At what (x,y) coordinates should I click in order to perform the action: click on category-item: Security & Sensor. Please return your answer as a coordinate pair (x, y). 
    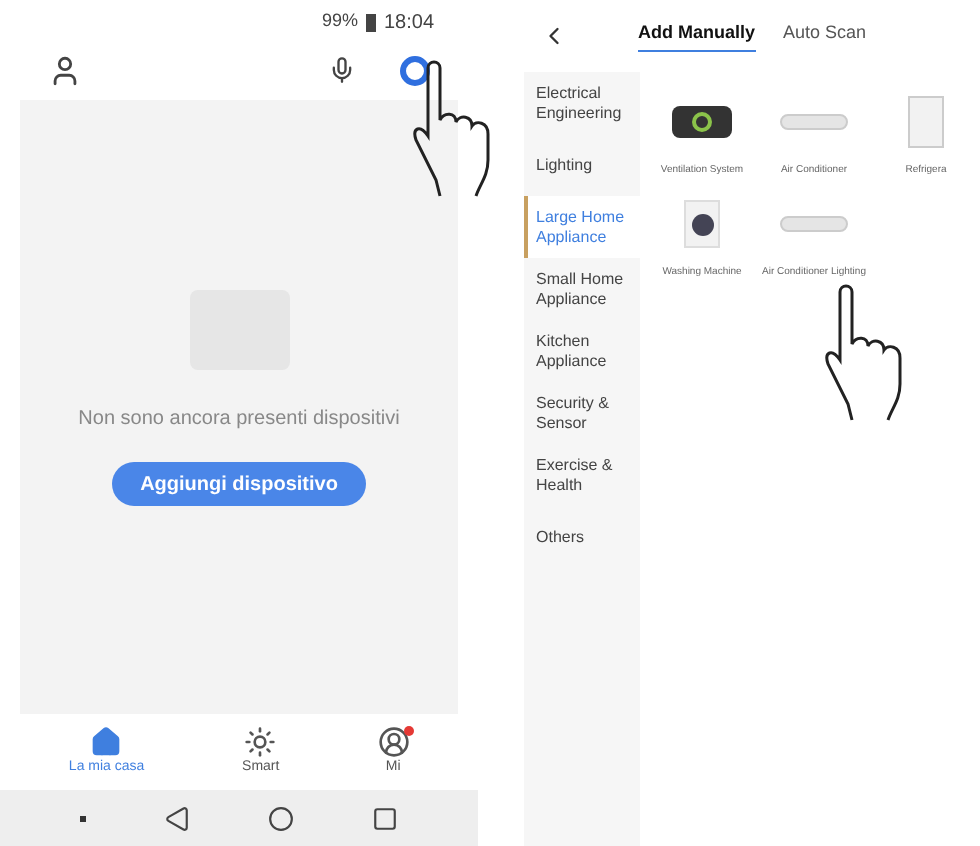
    Looking at the image, I should click on (582, 413).